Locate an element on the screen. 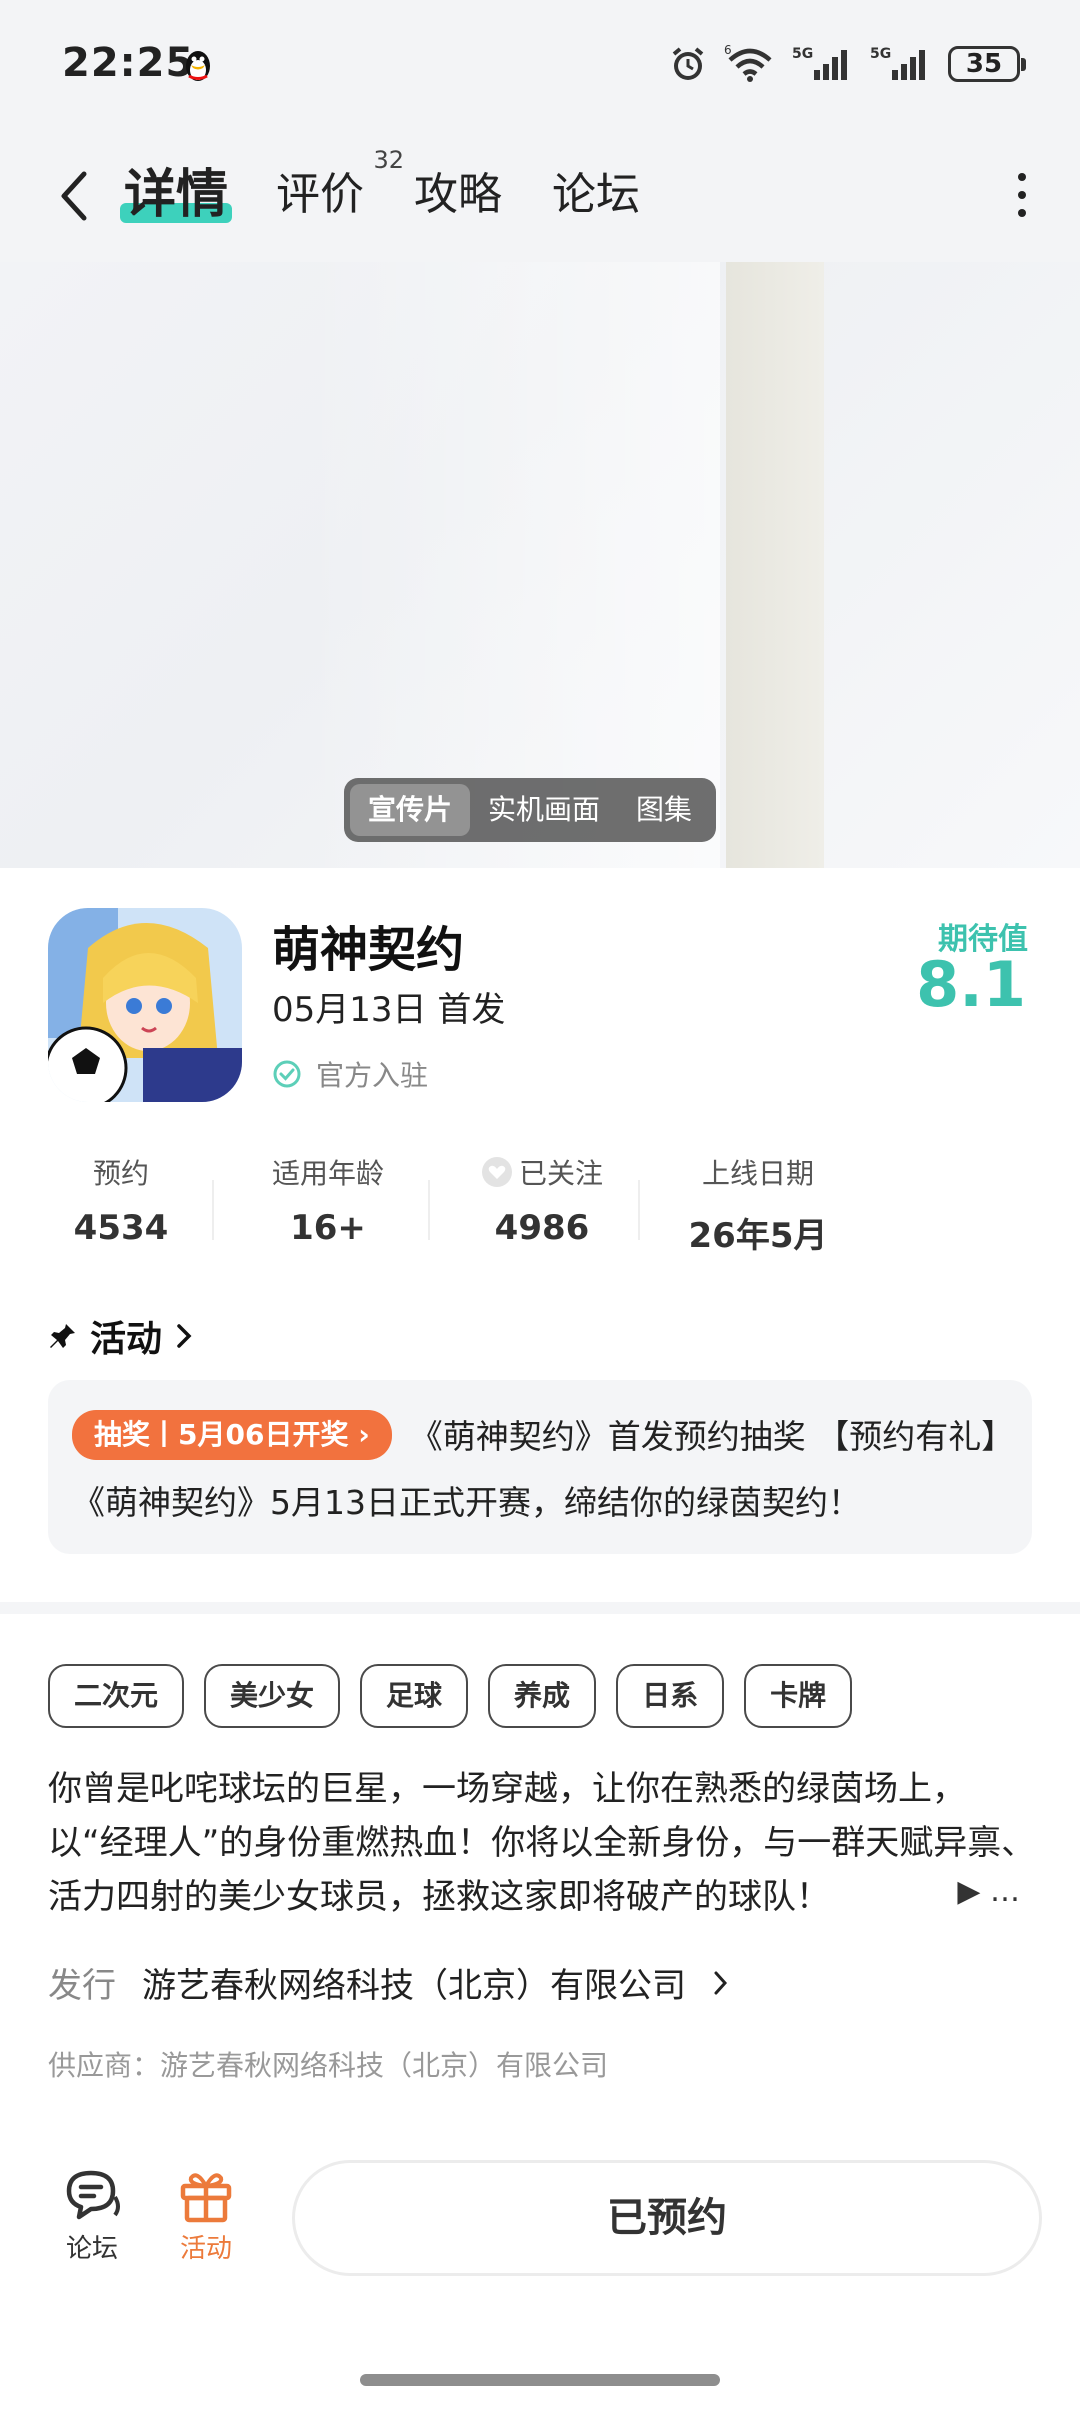  svg-text: 6 is located at coordinates (728, 50).